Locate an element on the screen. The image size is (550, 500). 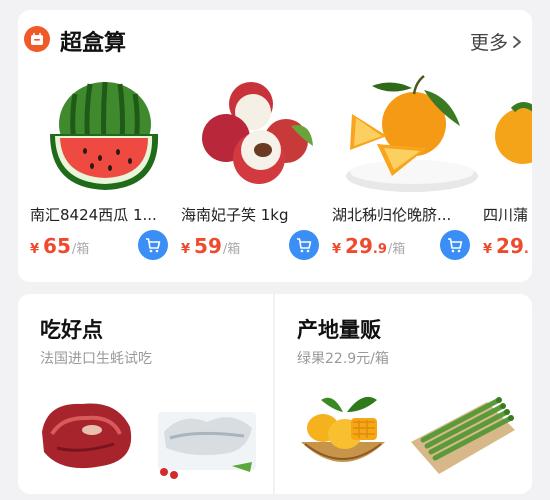
frozen-meat-tray-image is located at coordinates (207, 445).